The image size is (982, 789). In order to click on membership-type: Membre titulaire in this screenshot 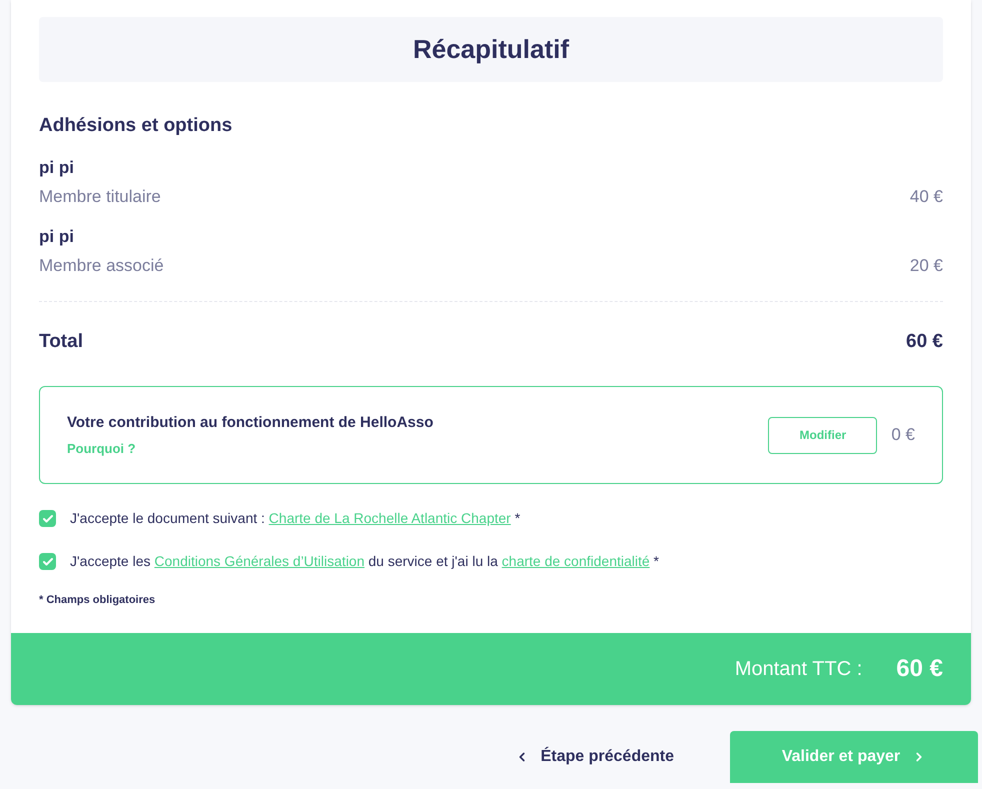, I will do `click(100, 197)`.